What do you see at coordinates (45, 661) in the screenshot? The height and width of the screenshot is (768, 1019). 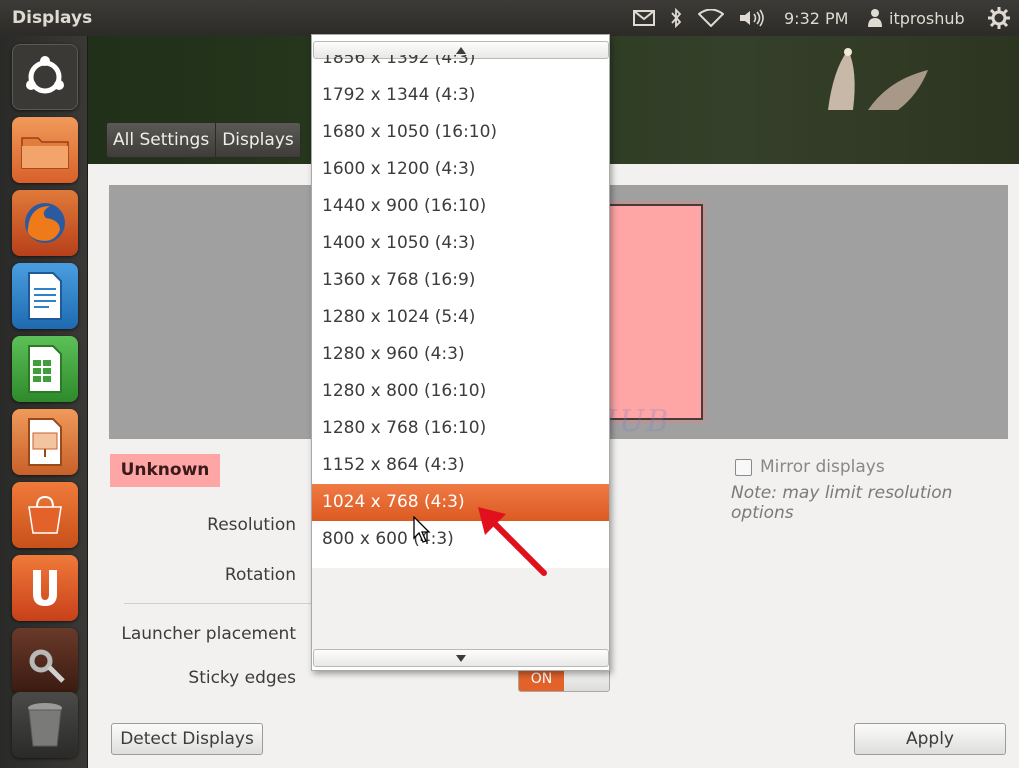 I see `system-settings-icon` at bounding box center [45, 661].